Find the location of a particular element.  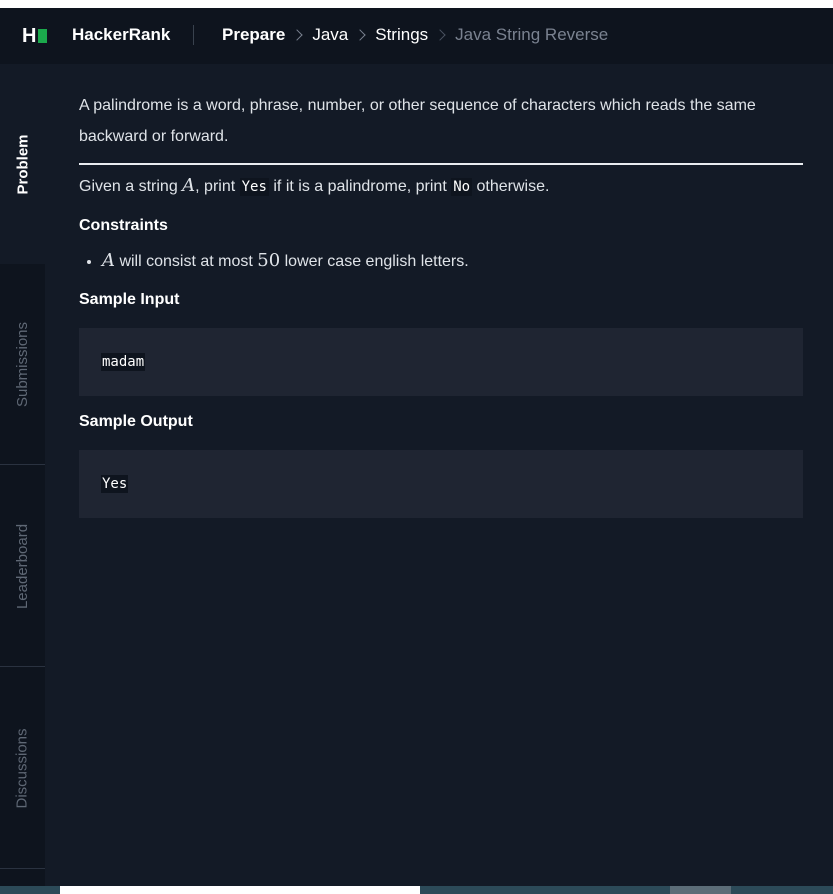

code-yes: Yes is located at coordinates (254, 187).